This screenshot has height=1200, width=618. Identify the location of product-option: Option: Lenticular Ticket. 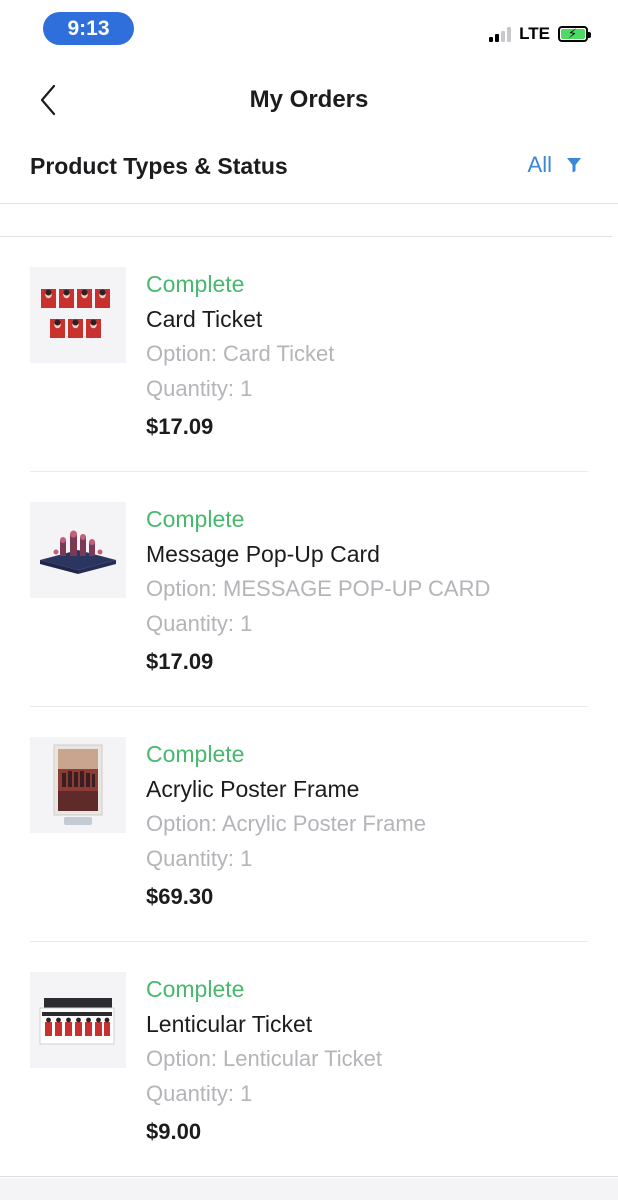
(264, 1058).